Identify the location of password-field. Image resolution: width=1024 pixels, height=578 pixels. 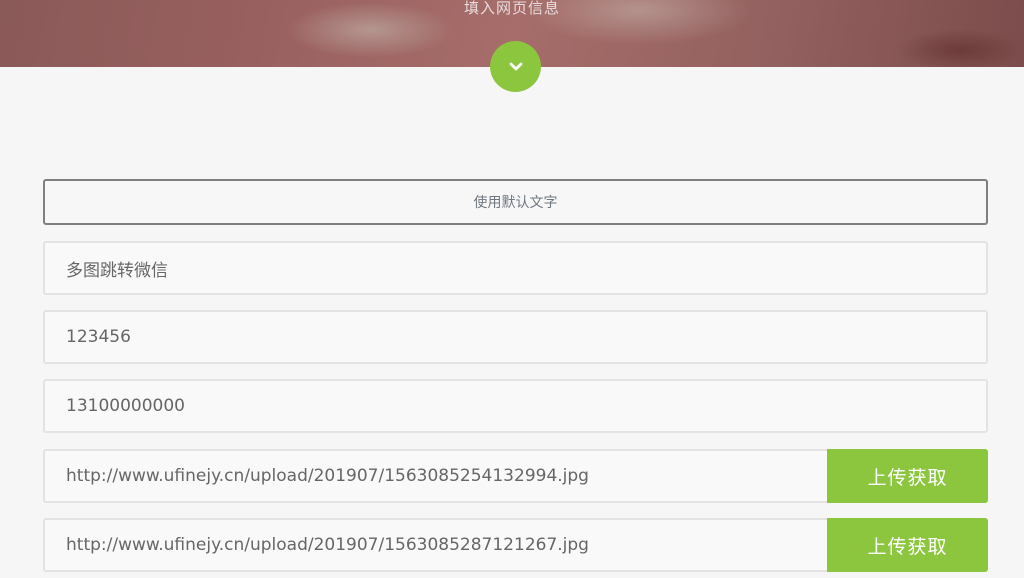
(515, 337).